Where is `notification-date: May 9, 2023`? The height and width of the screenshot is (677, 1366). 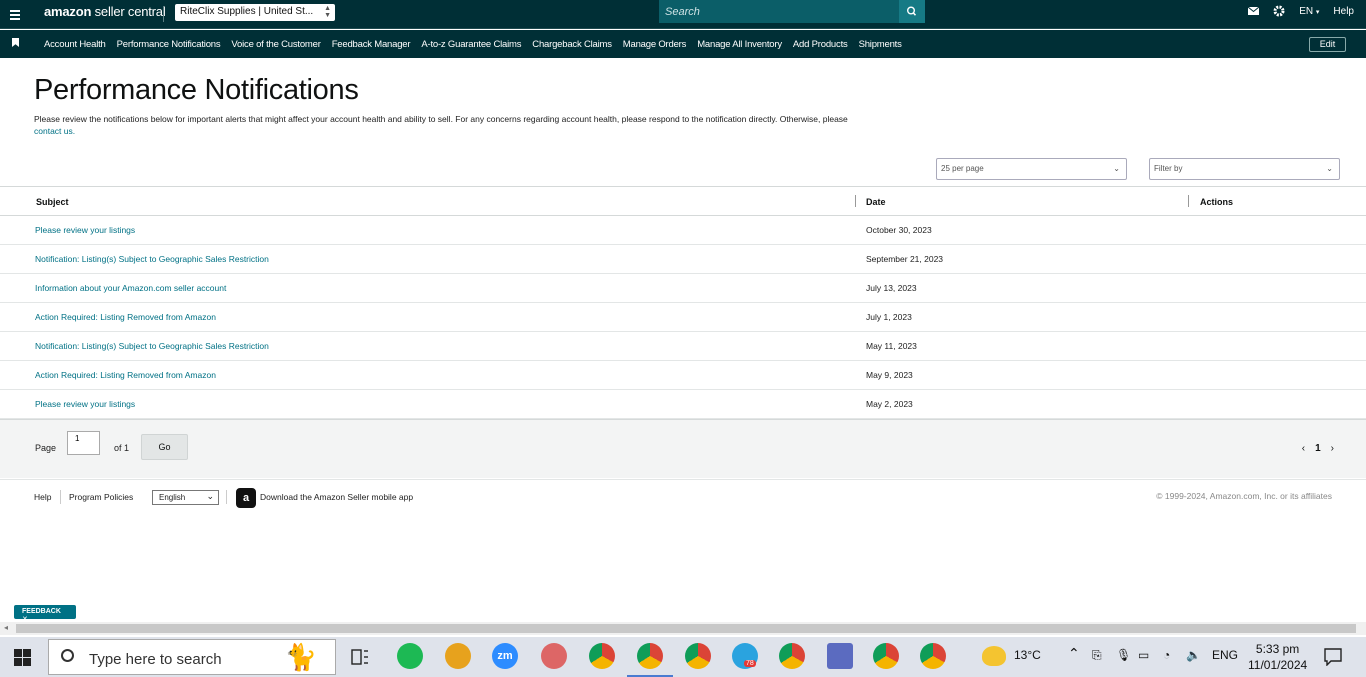 notification-date: May 9, 2023 is located at coordinates (889, 375).